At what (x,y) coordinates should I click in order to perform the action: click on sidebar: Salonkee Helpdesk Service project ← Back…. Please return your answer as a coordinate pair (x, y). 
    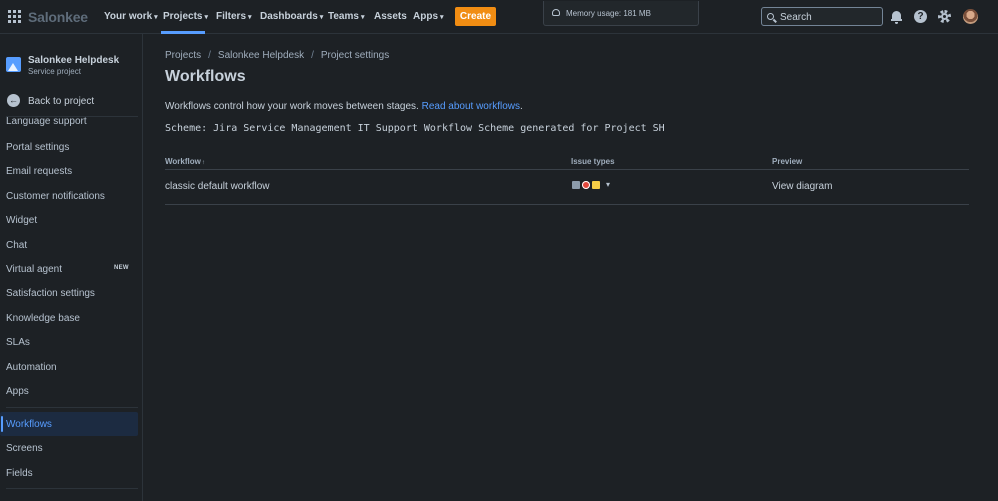
    Looking at the image, I should click on (71, 267).